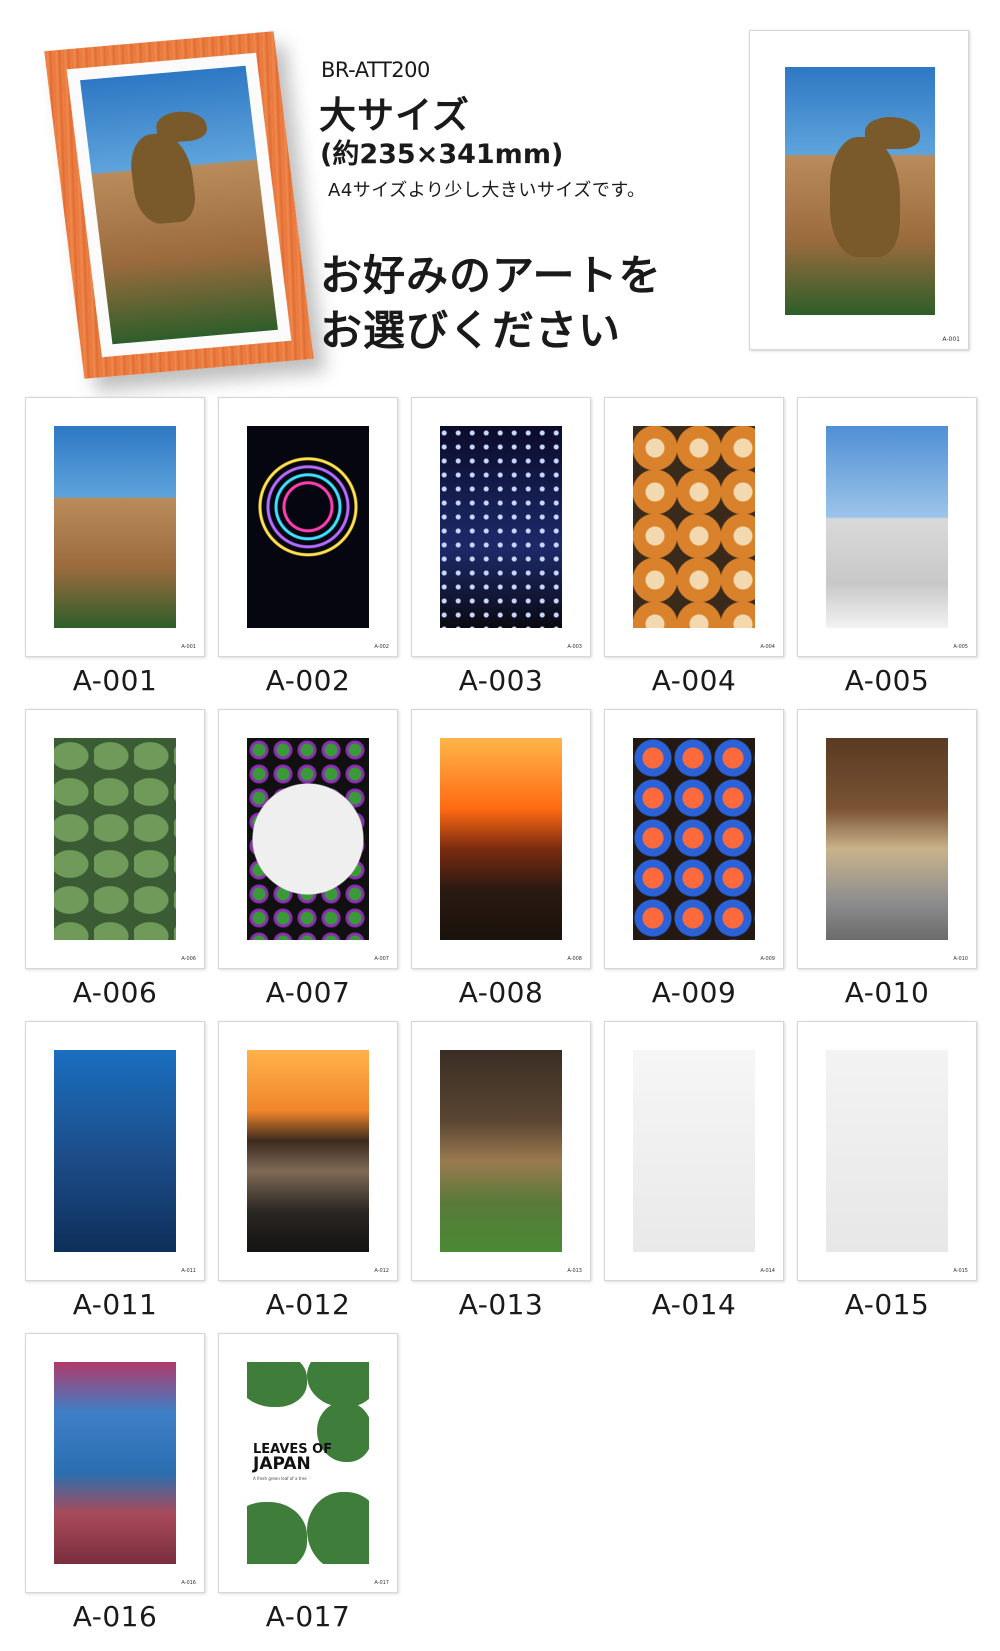 The height and width of the screenshot is (1651, 1000). Describe the element at coordinates (115, 1304) in the screenshot. I see `art-code-label: A-011` at that location.